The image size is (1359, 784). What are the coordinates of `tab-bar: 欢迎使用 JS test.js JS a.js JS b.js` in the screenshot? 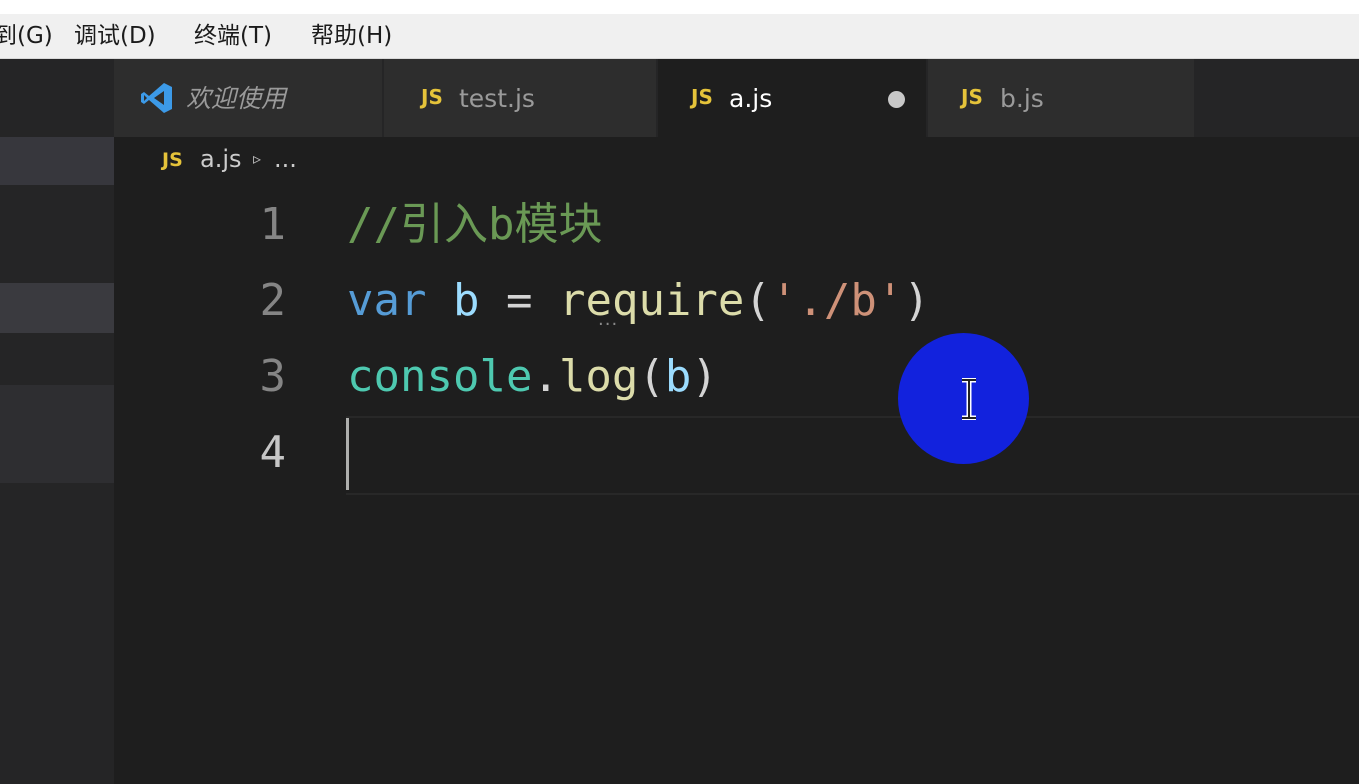 It's located at (736, 98).